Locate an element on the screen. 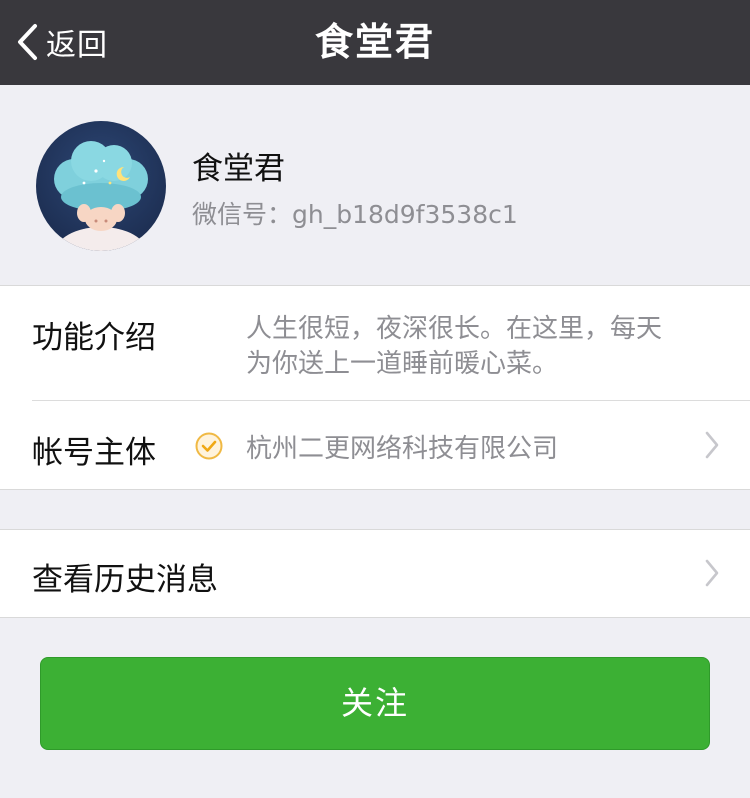 Image resolution: width=750 pixels, height=798 pixels. intro-line-2: 为你送上一道睡前暖心菜。 is located at coordinates (402, 364).